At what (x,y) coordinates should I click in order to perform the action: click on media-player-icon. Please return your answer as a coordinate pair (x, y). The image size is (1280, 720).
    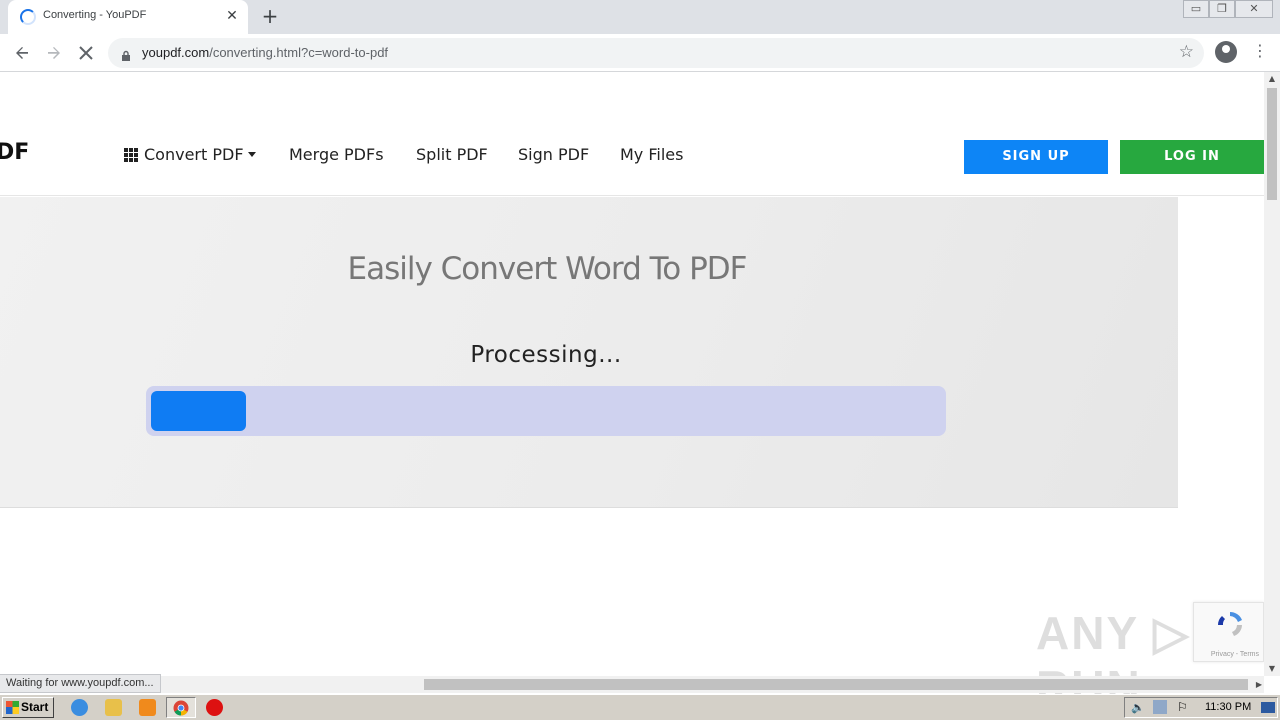
    Looking at the image, I should click on (147, 707).